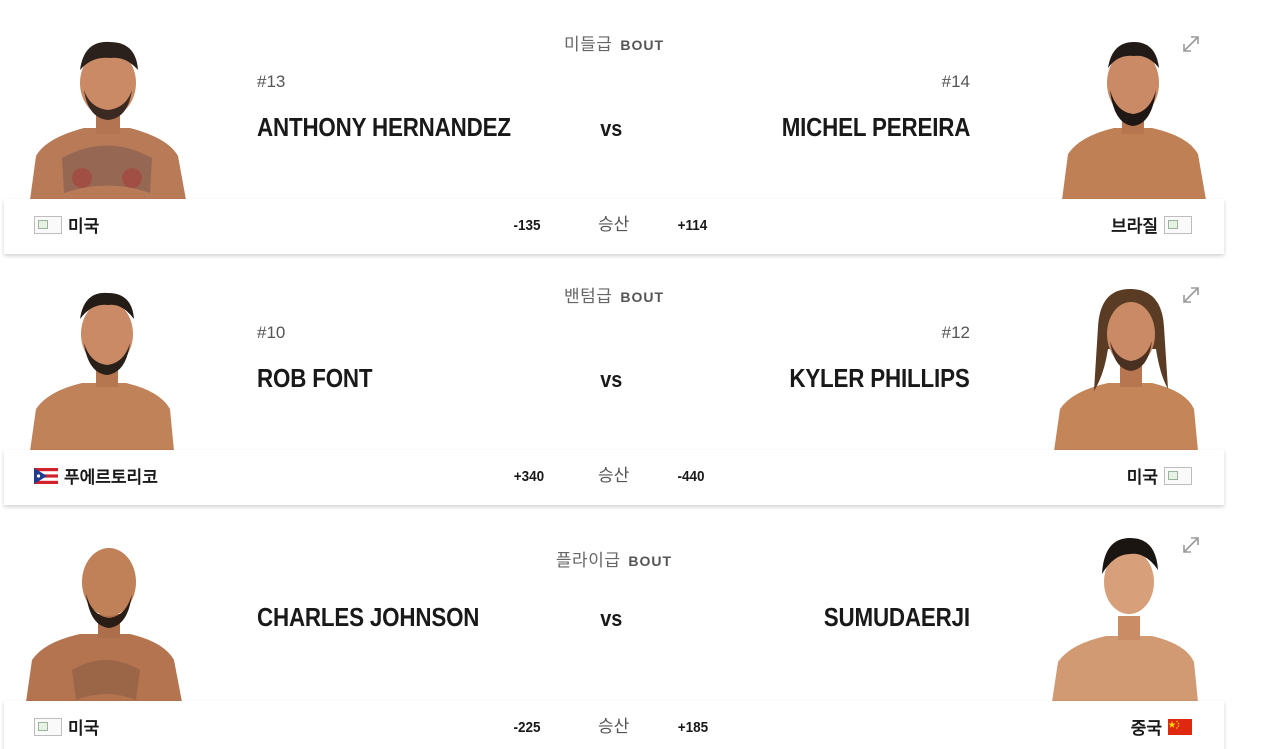 This screenshot has width=1261, height=749. Describe the element at coordinates (588, 297) in the screenshot. I see `weight-class-label: 밴텀급` at that location.